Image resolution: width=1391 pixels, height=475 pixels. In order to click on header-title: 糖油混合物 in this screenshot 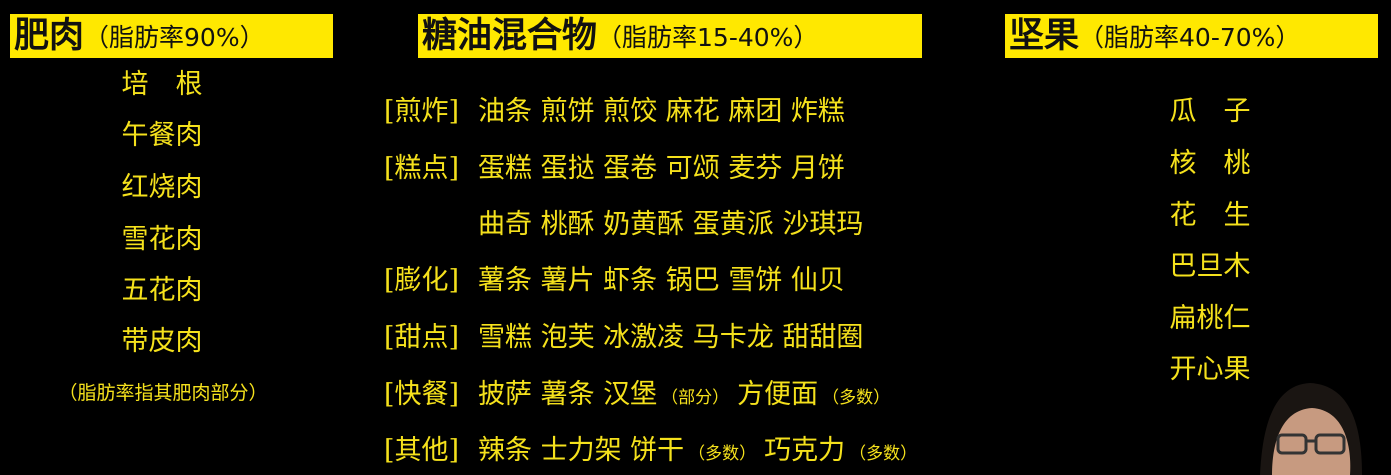, I will do `click(510, 36)`.